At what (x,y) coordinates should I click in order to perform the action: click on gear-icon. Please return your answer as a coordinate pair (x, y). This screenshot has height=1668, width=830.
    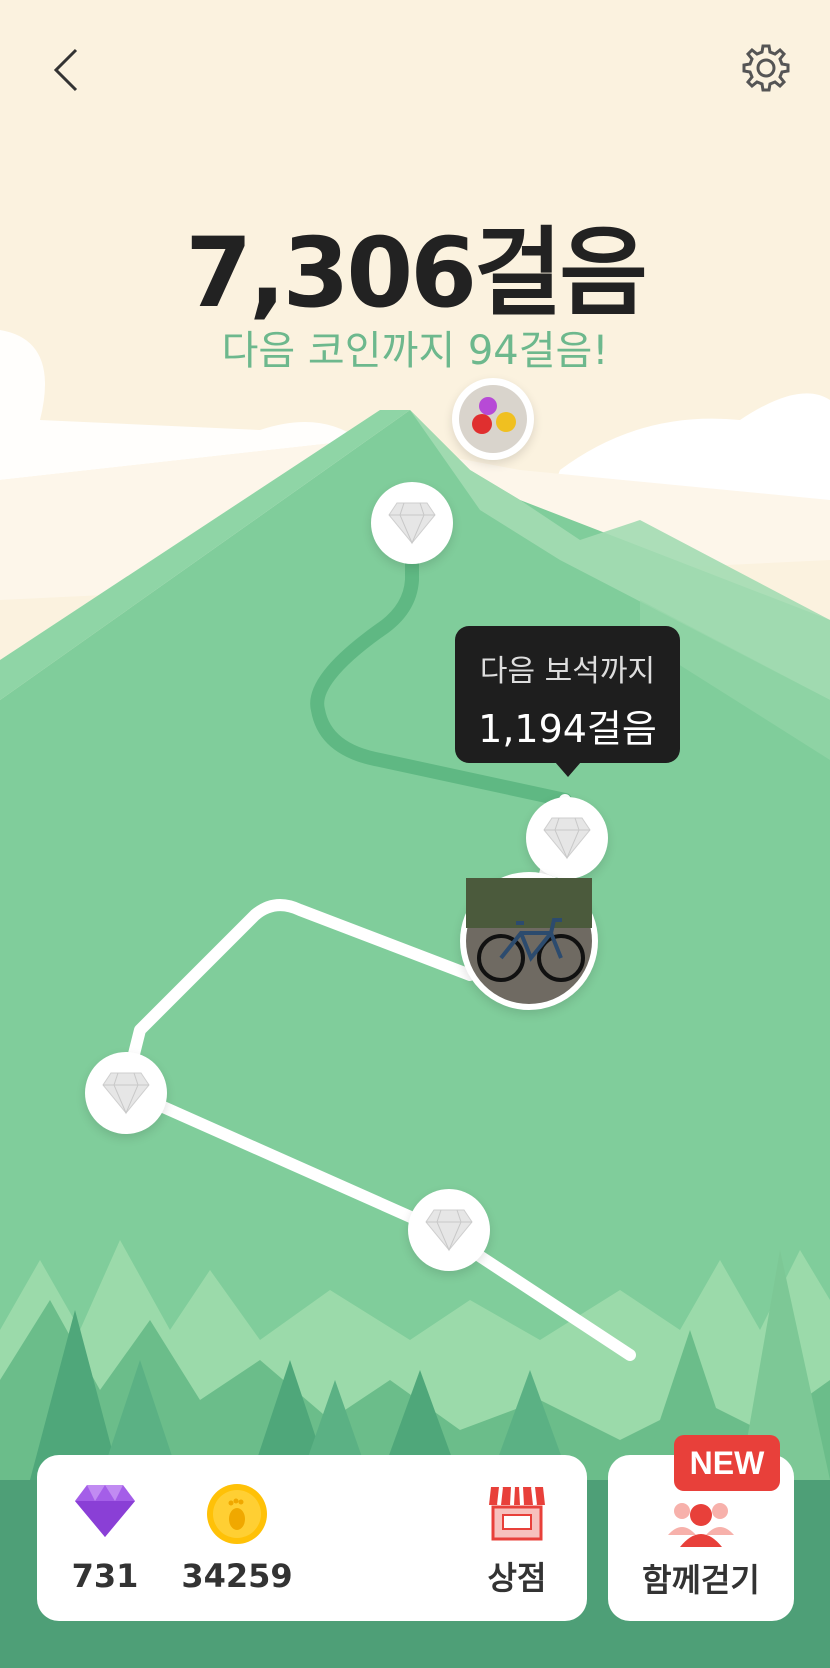
    Looking at the image, I should click on (766, 68).